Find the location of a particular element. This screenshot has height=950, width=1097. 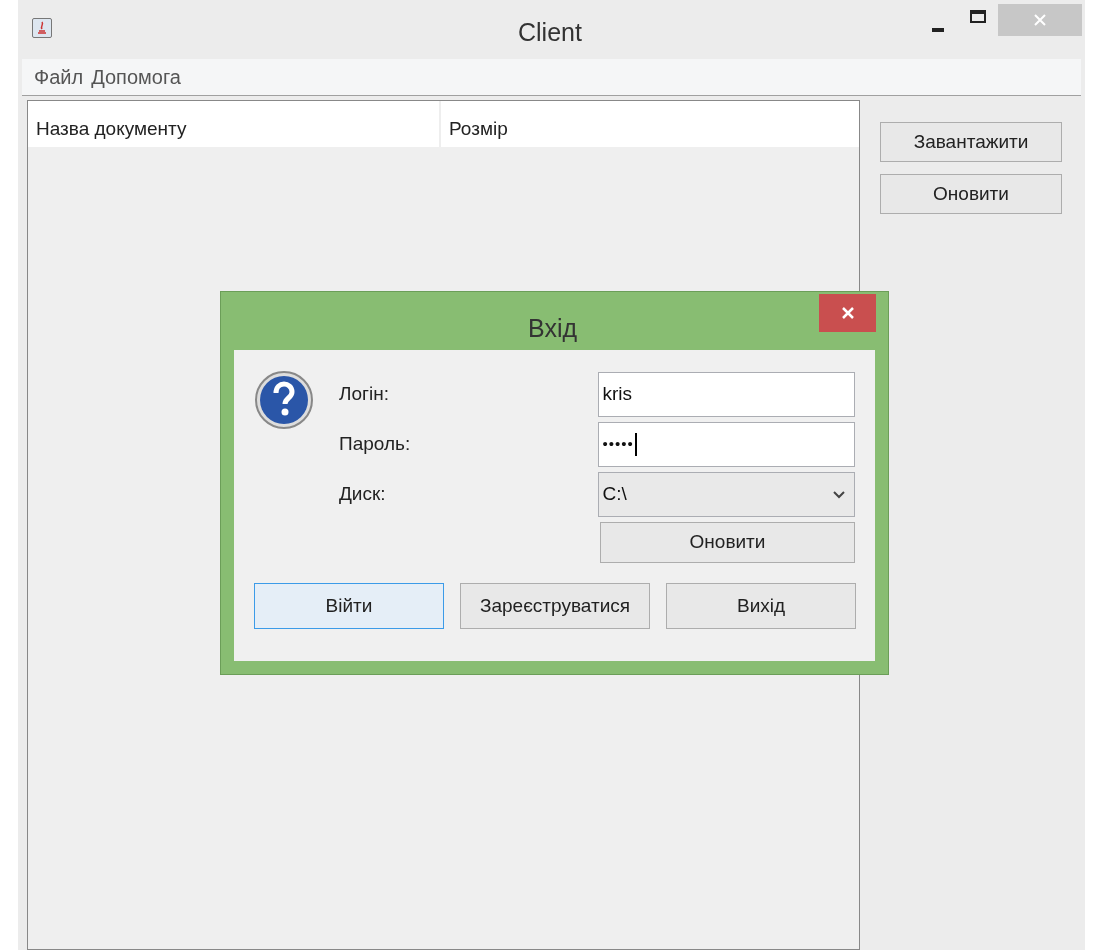

field-label: Пароль: is located at coordinates (375, 444).